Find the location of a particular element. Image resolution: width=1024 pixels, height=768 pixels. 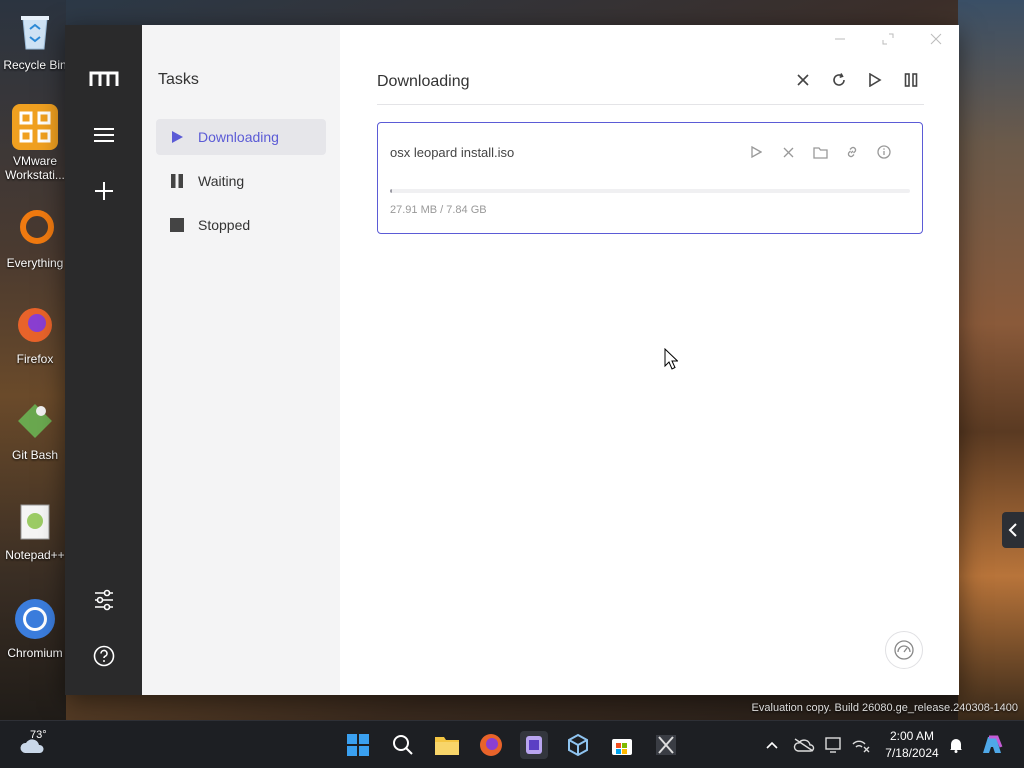

desktop-icon-label: Everything is located at coordinates (35, 263).